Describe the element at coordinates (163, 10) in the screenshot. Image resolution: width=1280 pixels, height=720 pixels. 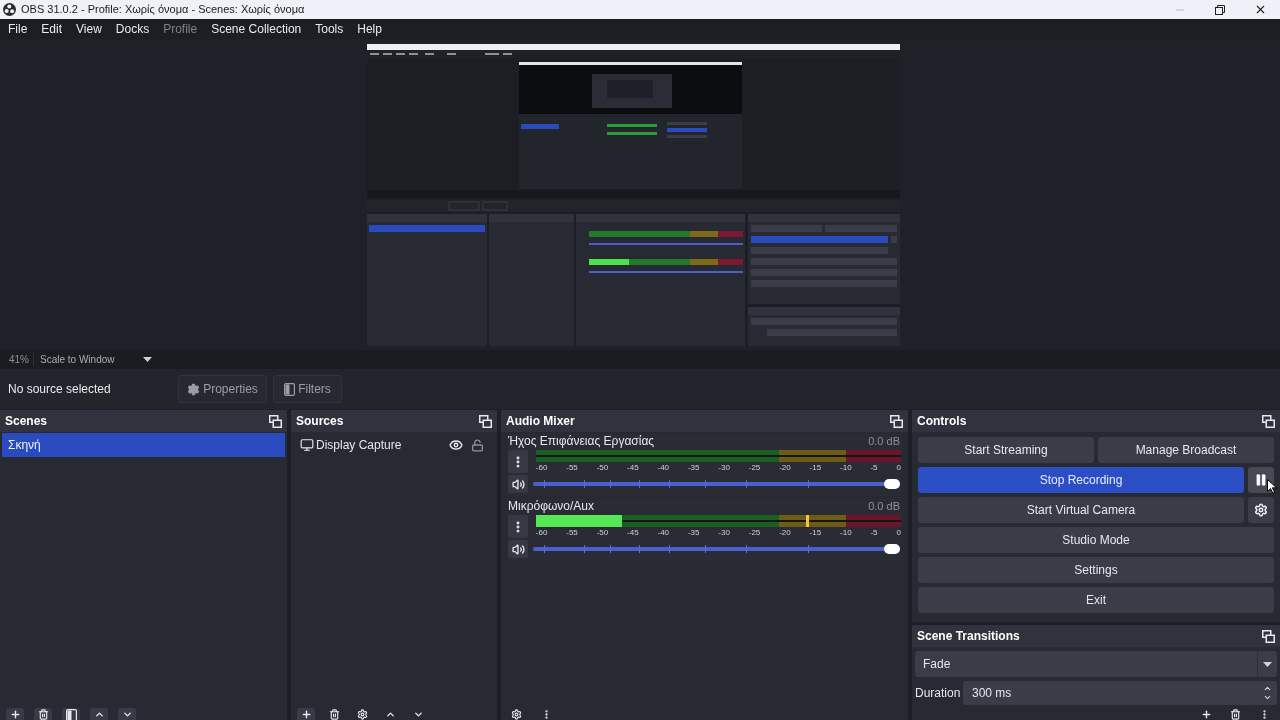
I see `window-title: OBS 31.0.2 - Profile: Χωρίς όνομα - Scenes: Χωρίς όνομα` at that location.